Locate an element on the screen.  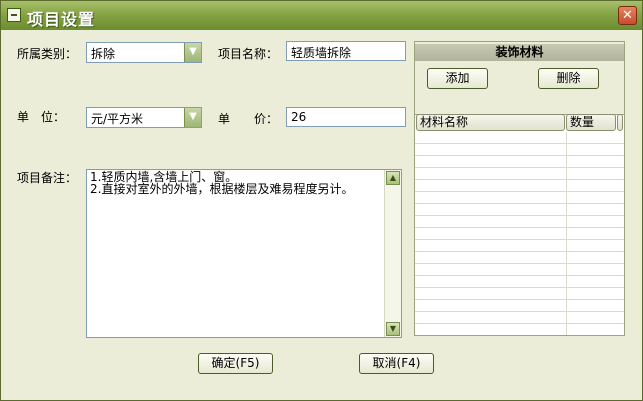
ok-button: 确定(F5) is located at coordinates (235, 363).